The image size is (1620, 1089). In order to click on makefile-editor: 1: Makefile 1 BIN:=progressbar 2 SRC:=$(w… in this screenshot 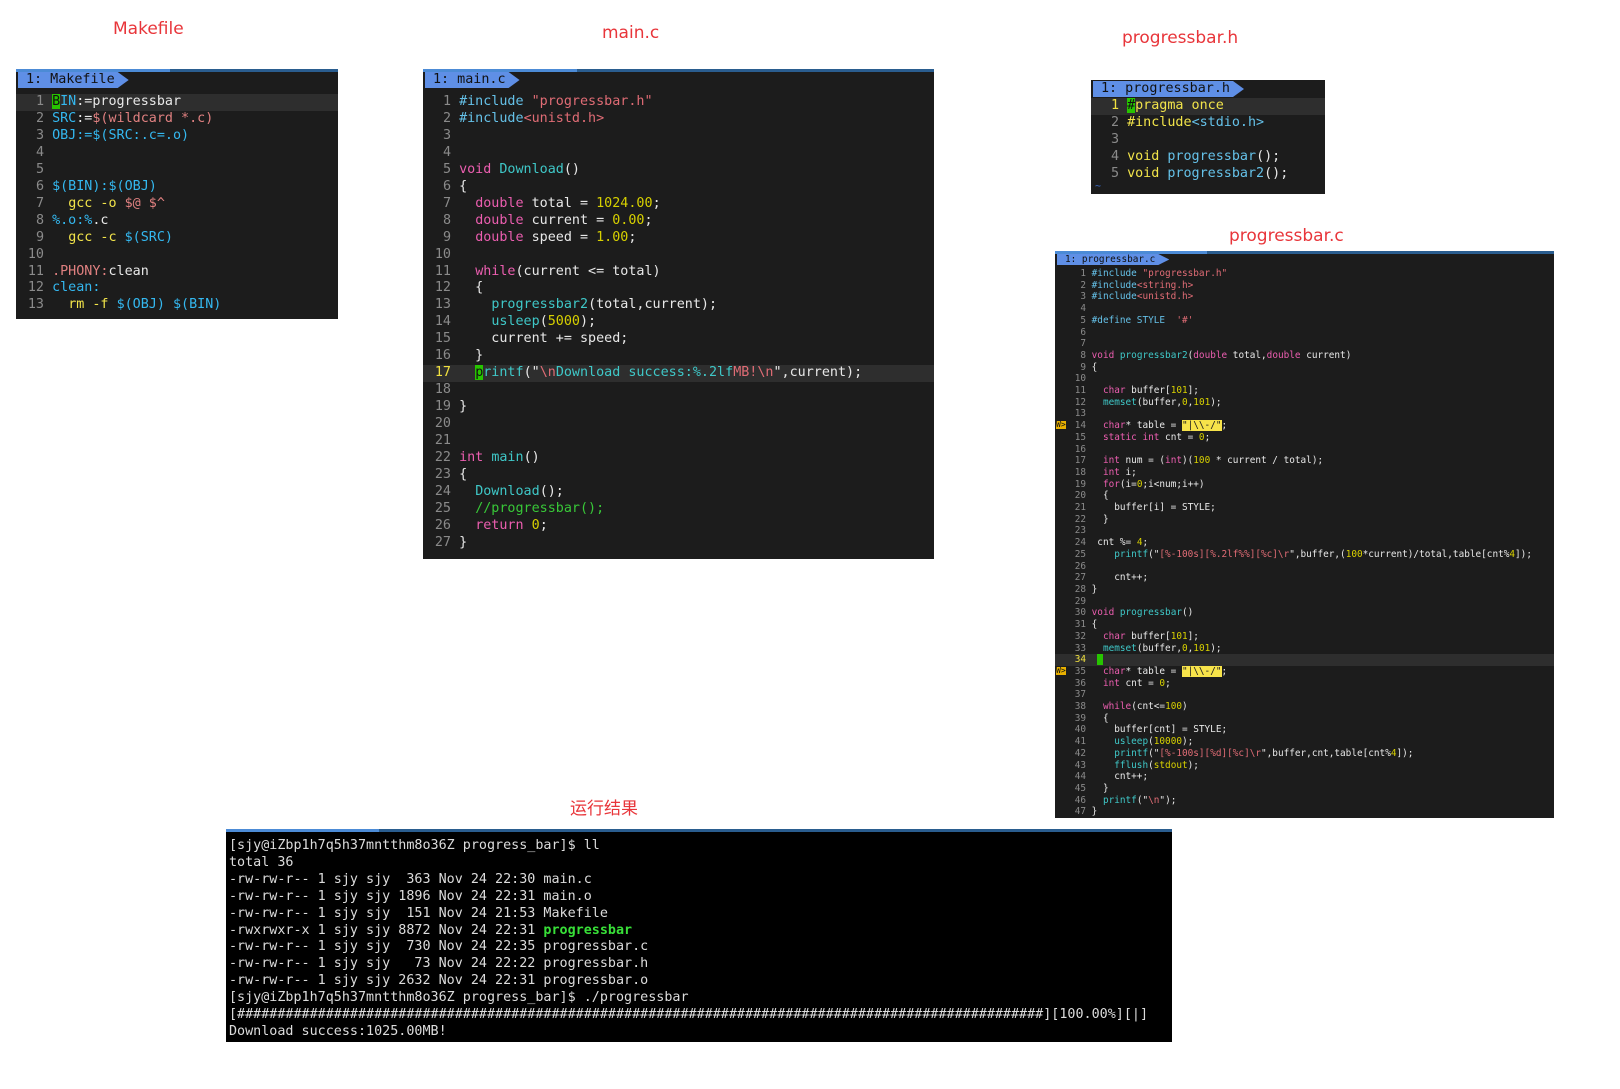, I will do `click(177, 194)`.